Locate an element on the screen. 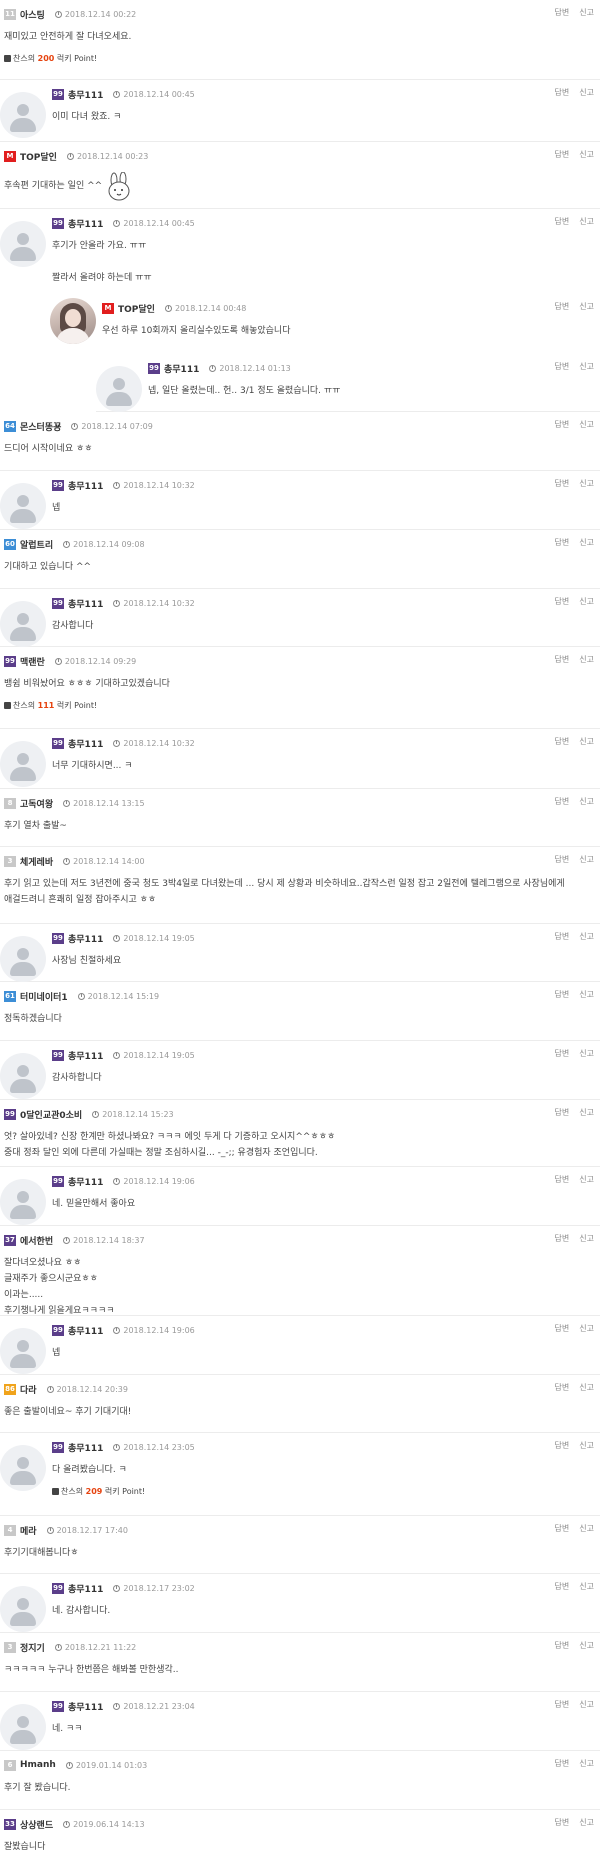 This screenshot has width=600, height=1860. author-nickname: 알럽트리 is located at coordinates (36, 544).